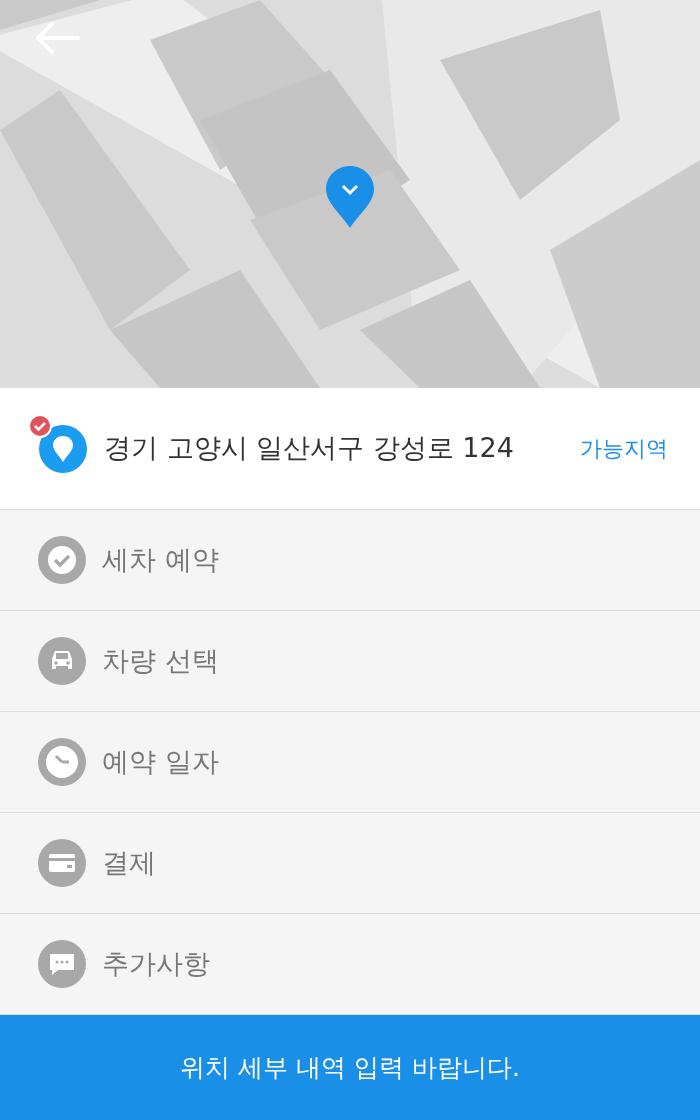 The height and width of the screenshot is (1120, 700). Describe the element at coordinates (62, 964) in the screenshot. I see `chat-bubble-icon` at that location.